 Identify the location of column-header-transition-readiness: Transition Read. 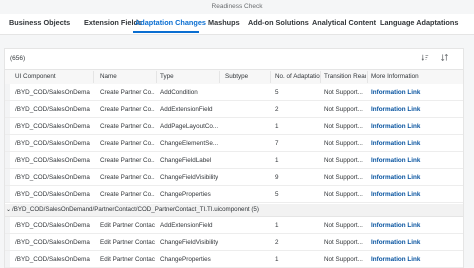
(345, 76).